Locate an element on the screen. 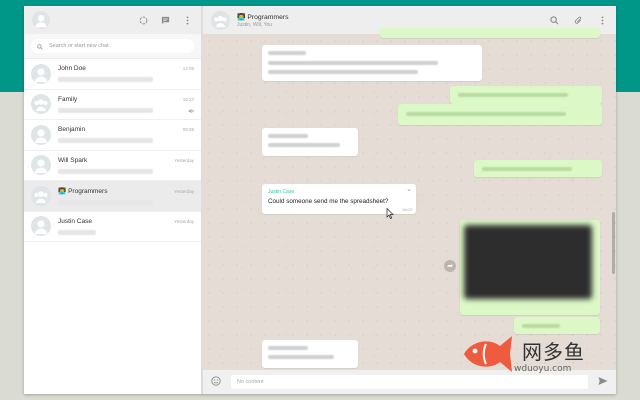 Image resolution: width=640 pixels, height=400 pixels. fish-logo-icon is located at coordinates (488, 354).